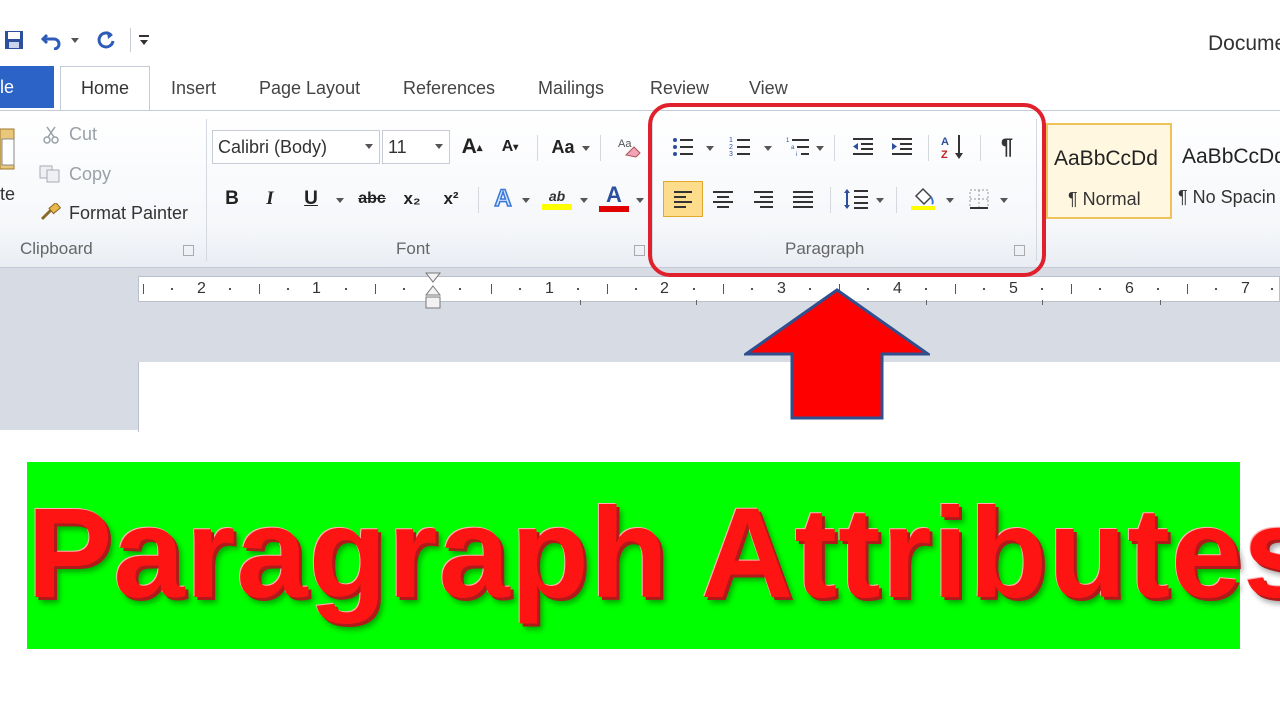  What do you see at coordinates (130, 40) in the screenshot?
I see `qat-separator` at bounding box center [130, 40].